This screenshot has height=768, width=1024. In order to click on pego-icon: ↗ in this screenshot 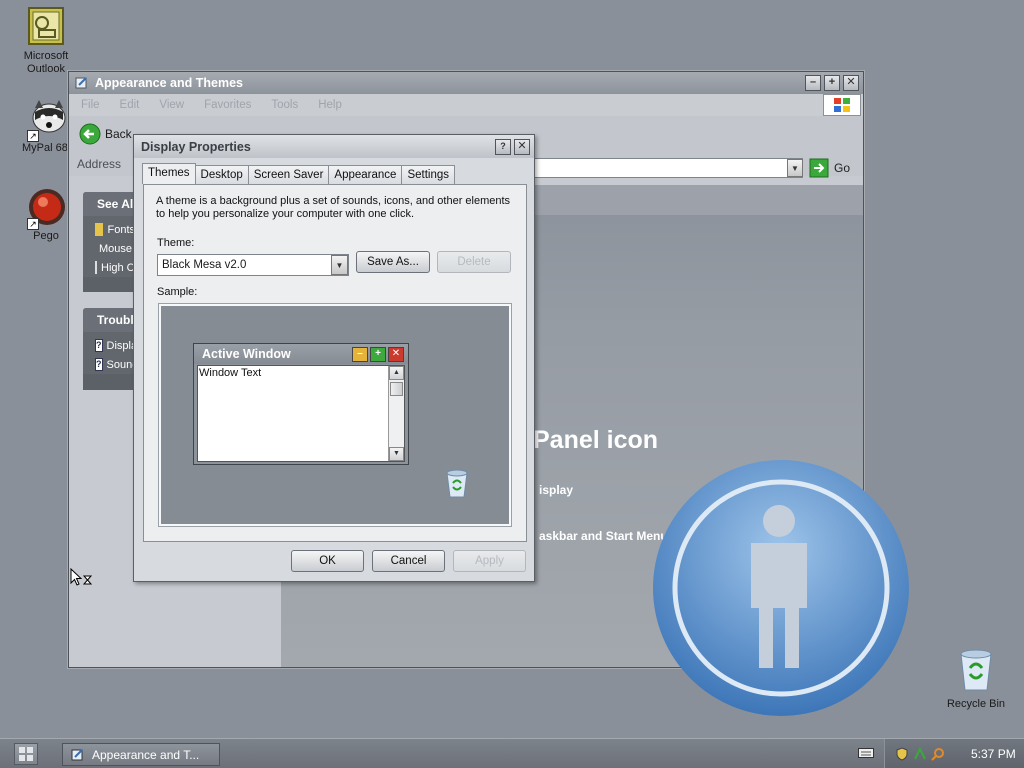, I will do `click(46, 208)`.